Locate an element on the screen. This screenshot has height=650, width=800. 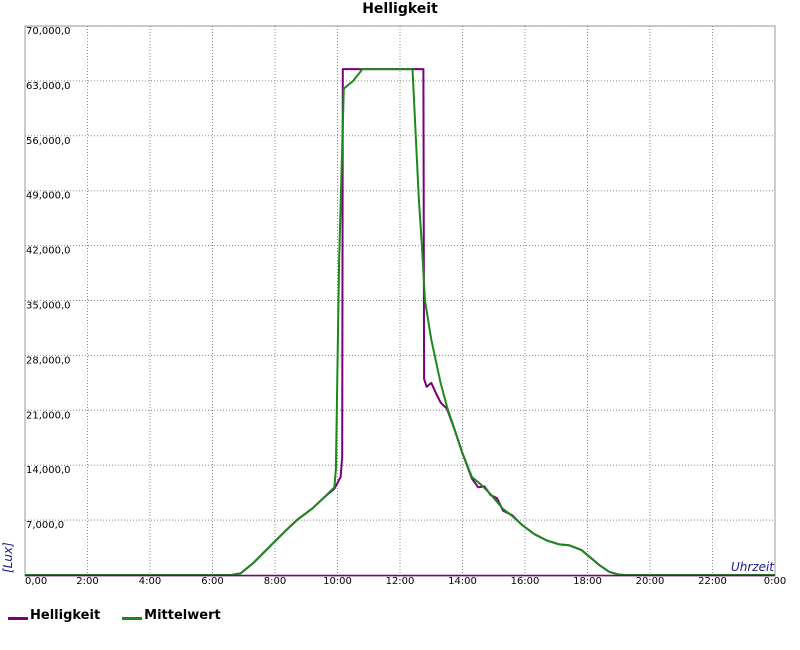
y-tick-label: 63,000,0 is located at coordinates (48, 86).